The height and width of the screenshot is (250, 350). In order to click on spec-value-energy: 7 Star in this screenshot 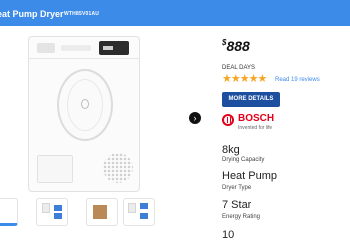, I will do `click(237, 205)`.